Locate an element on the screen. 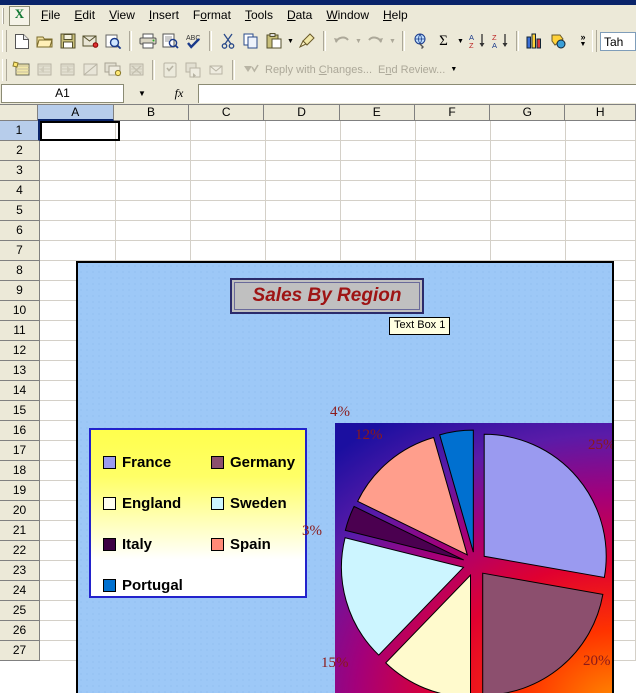 The width and height of the screenshot is (636, 693). paste-dropdown-arrow-icon: ▼ is located at coordinates (290, 41).